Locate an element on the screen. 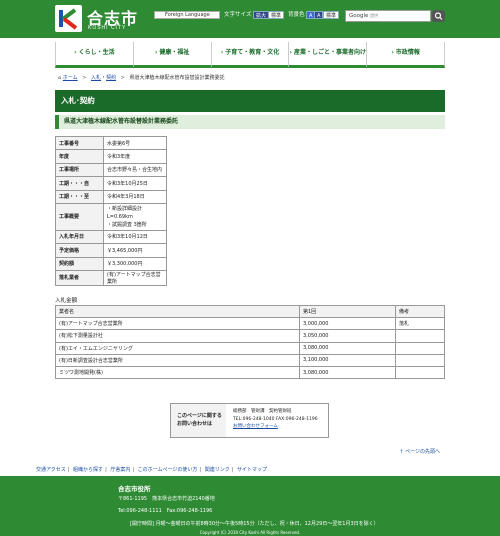 This screenshot has width=500, height=536. breadcrumb-current: 県道大津植木線配水管布設替設計業務委託 is located at coordinates (177, 78).